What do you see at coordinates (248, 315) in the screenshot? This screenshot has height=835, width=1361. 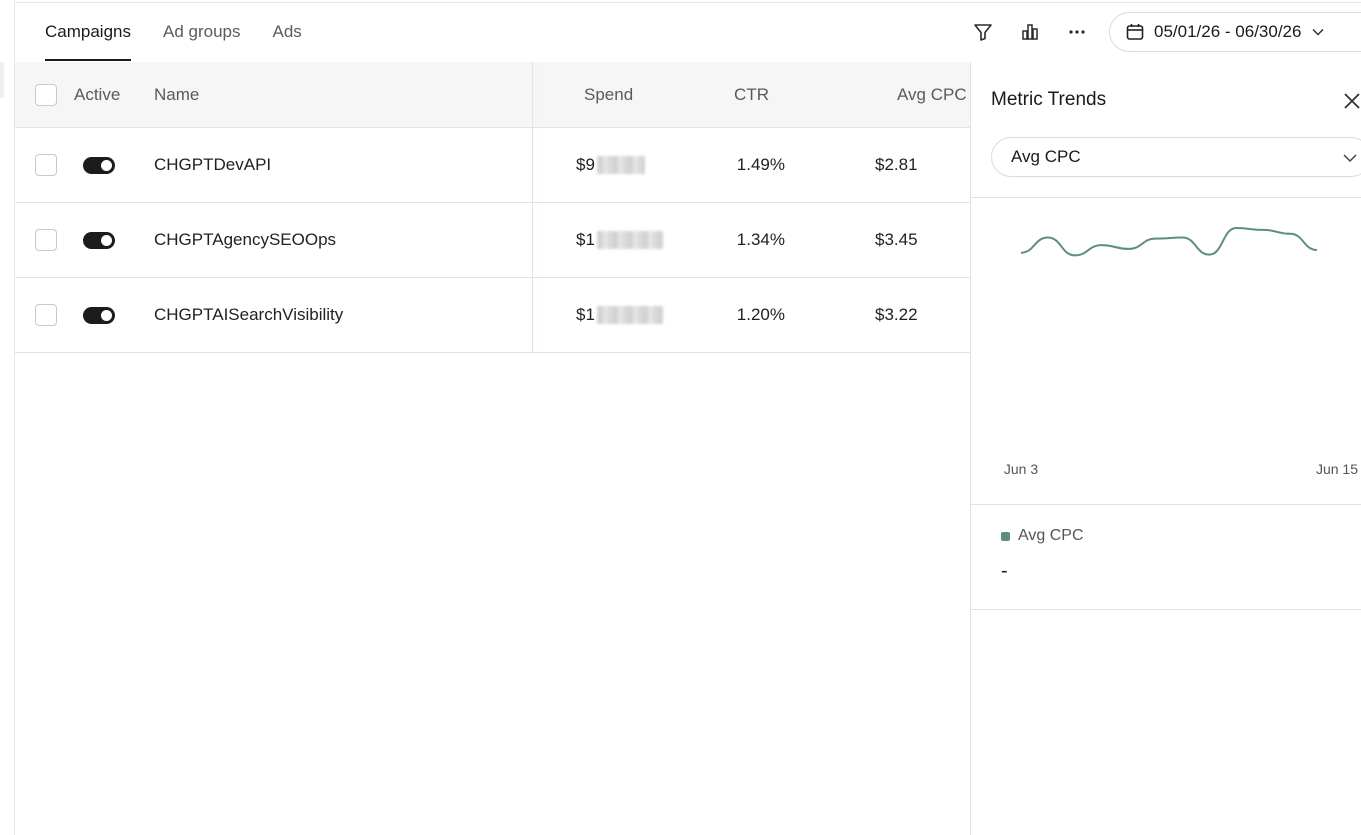 I see `campaign-name: CHGPTAISearchVisibility` at bounding box center [248, 315].